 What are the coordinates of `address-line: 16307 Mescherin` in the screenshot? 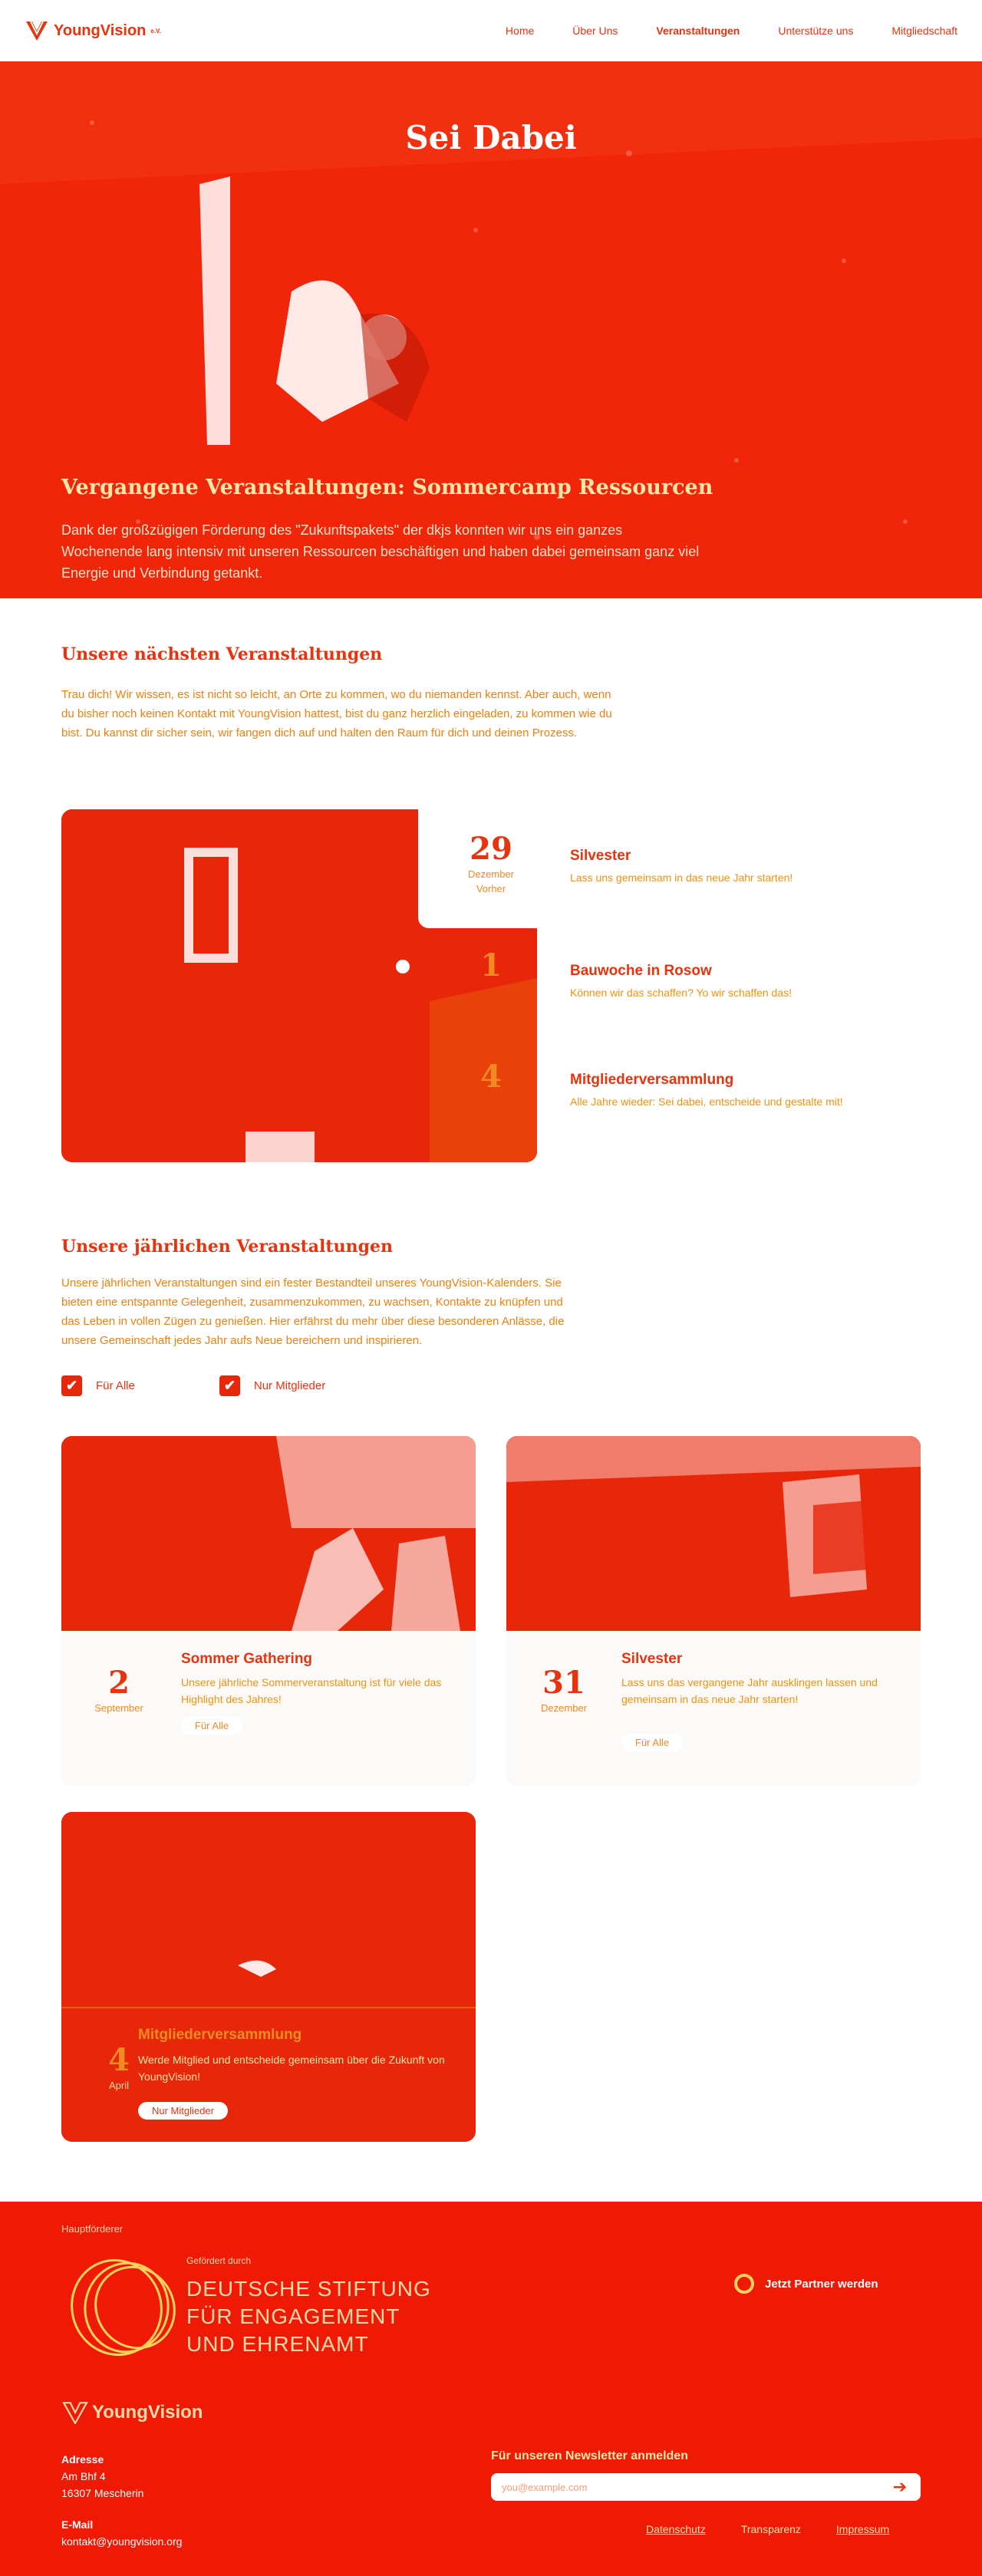 It's located at (103, 2493).